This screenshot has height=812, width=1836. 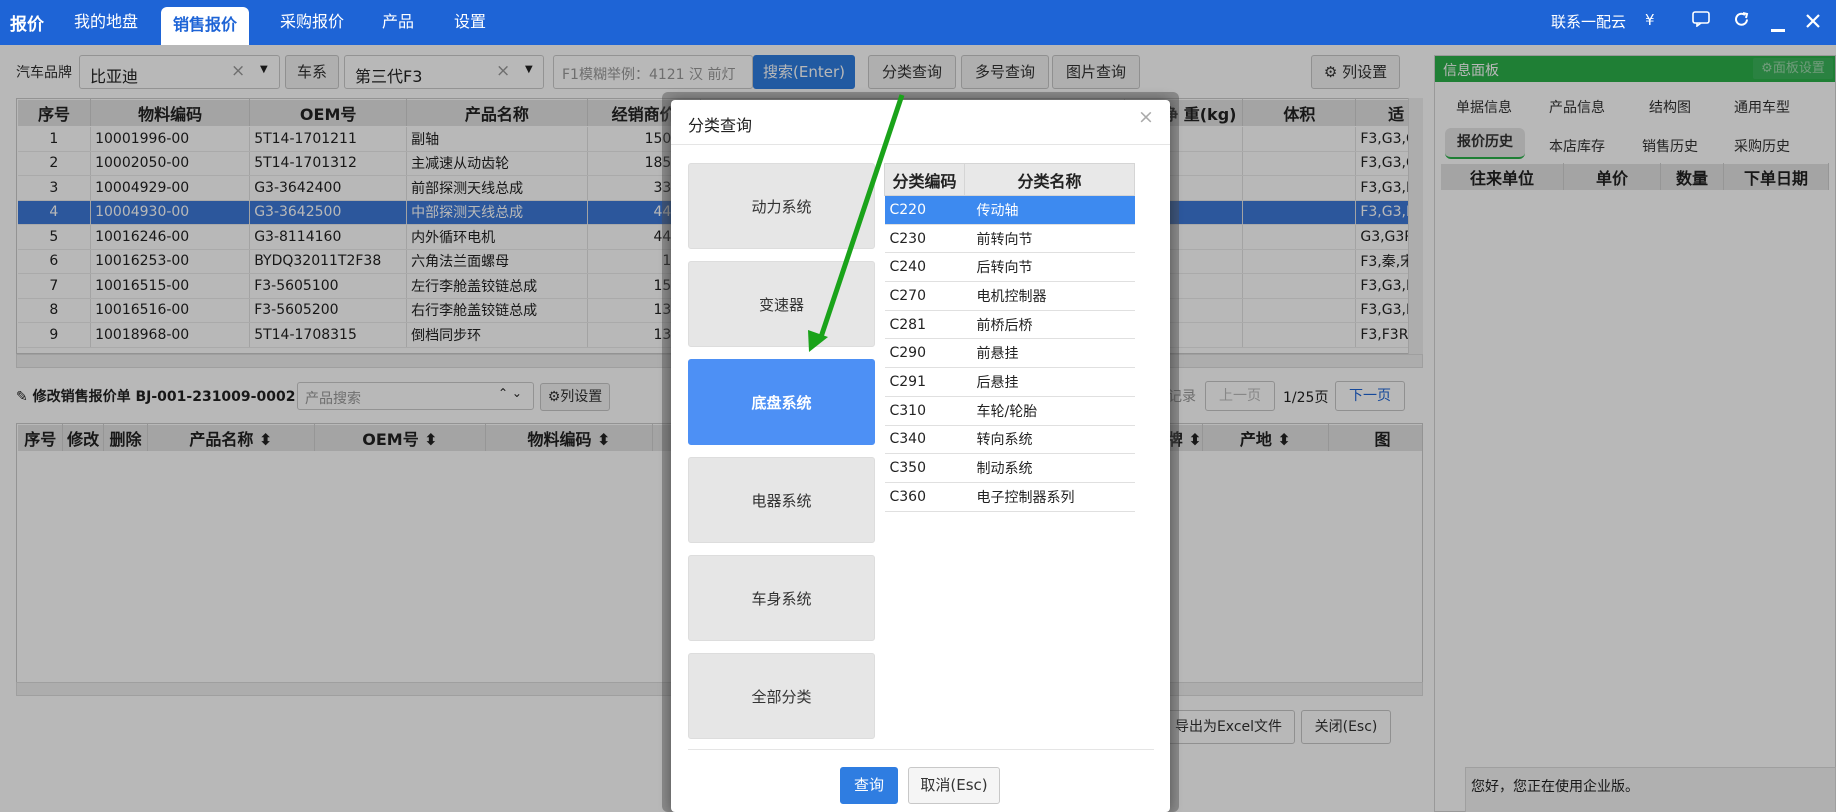 What do you see at coordinates (856, 223) in the screenshot?
I see `annotation-arrow` at bounding box center [856, 223].